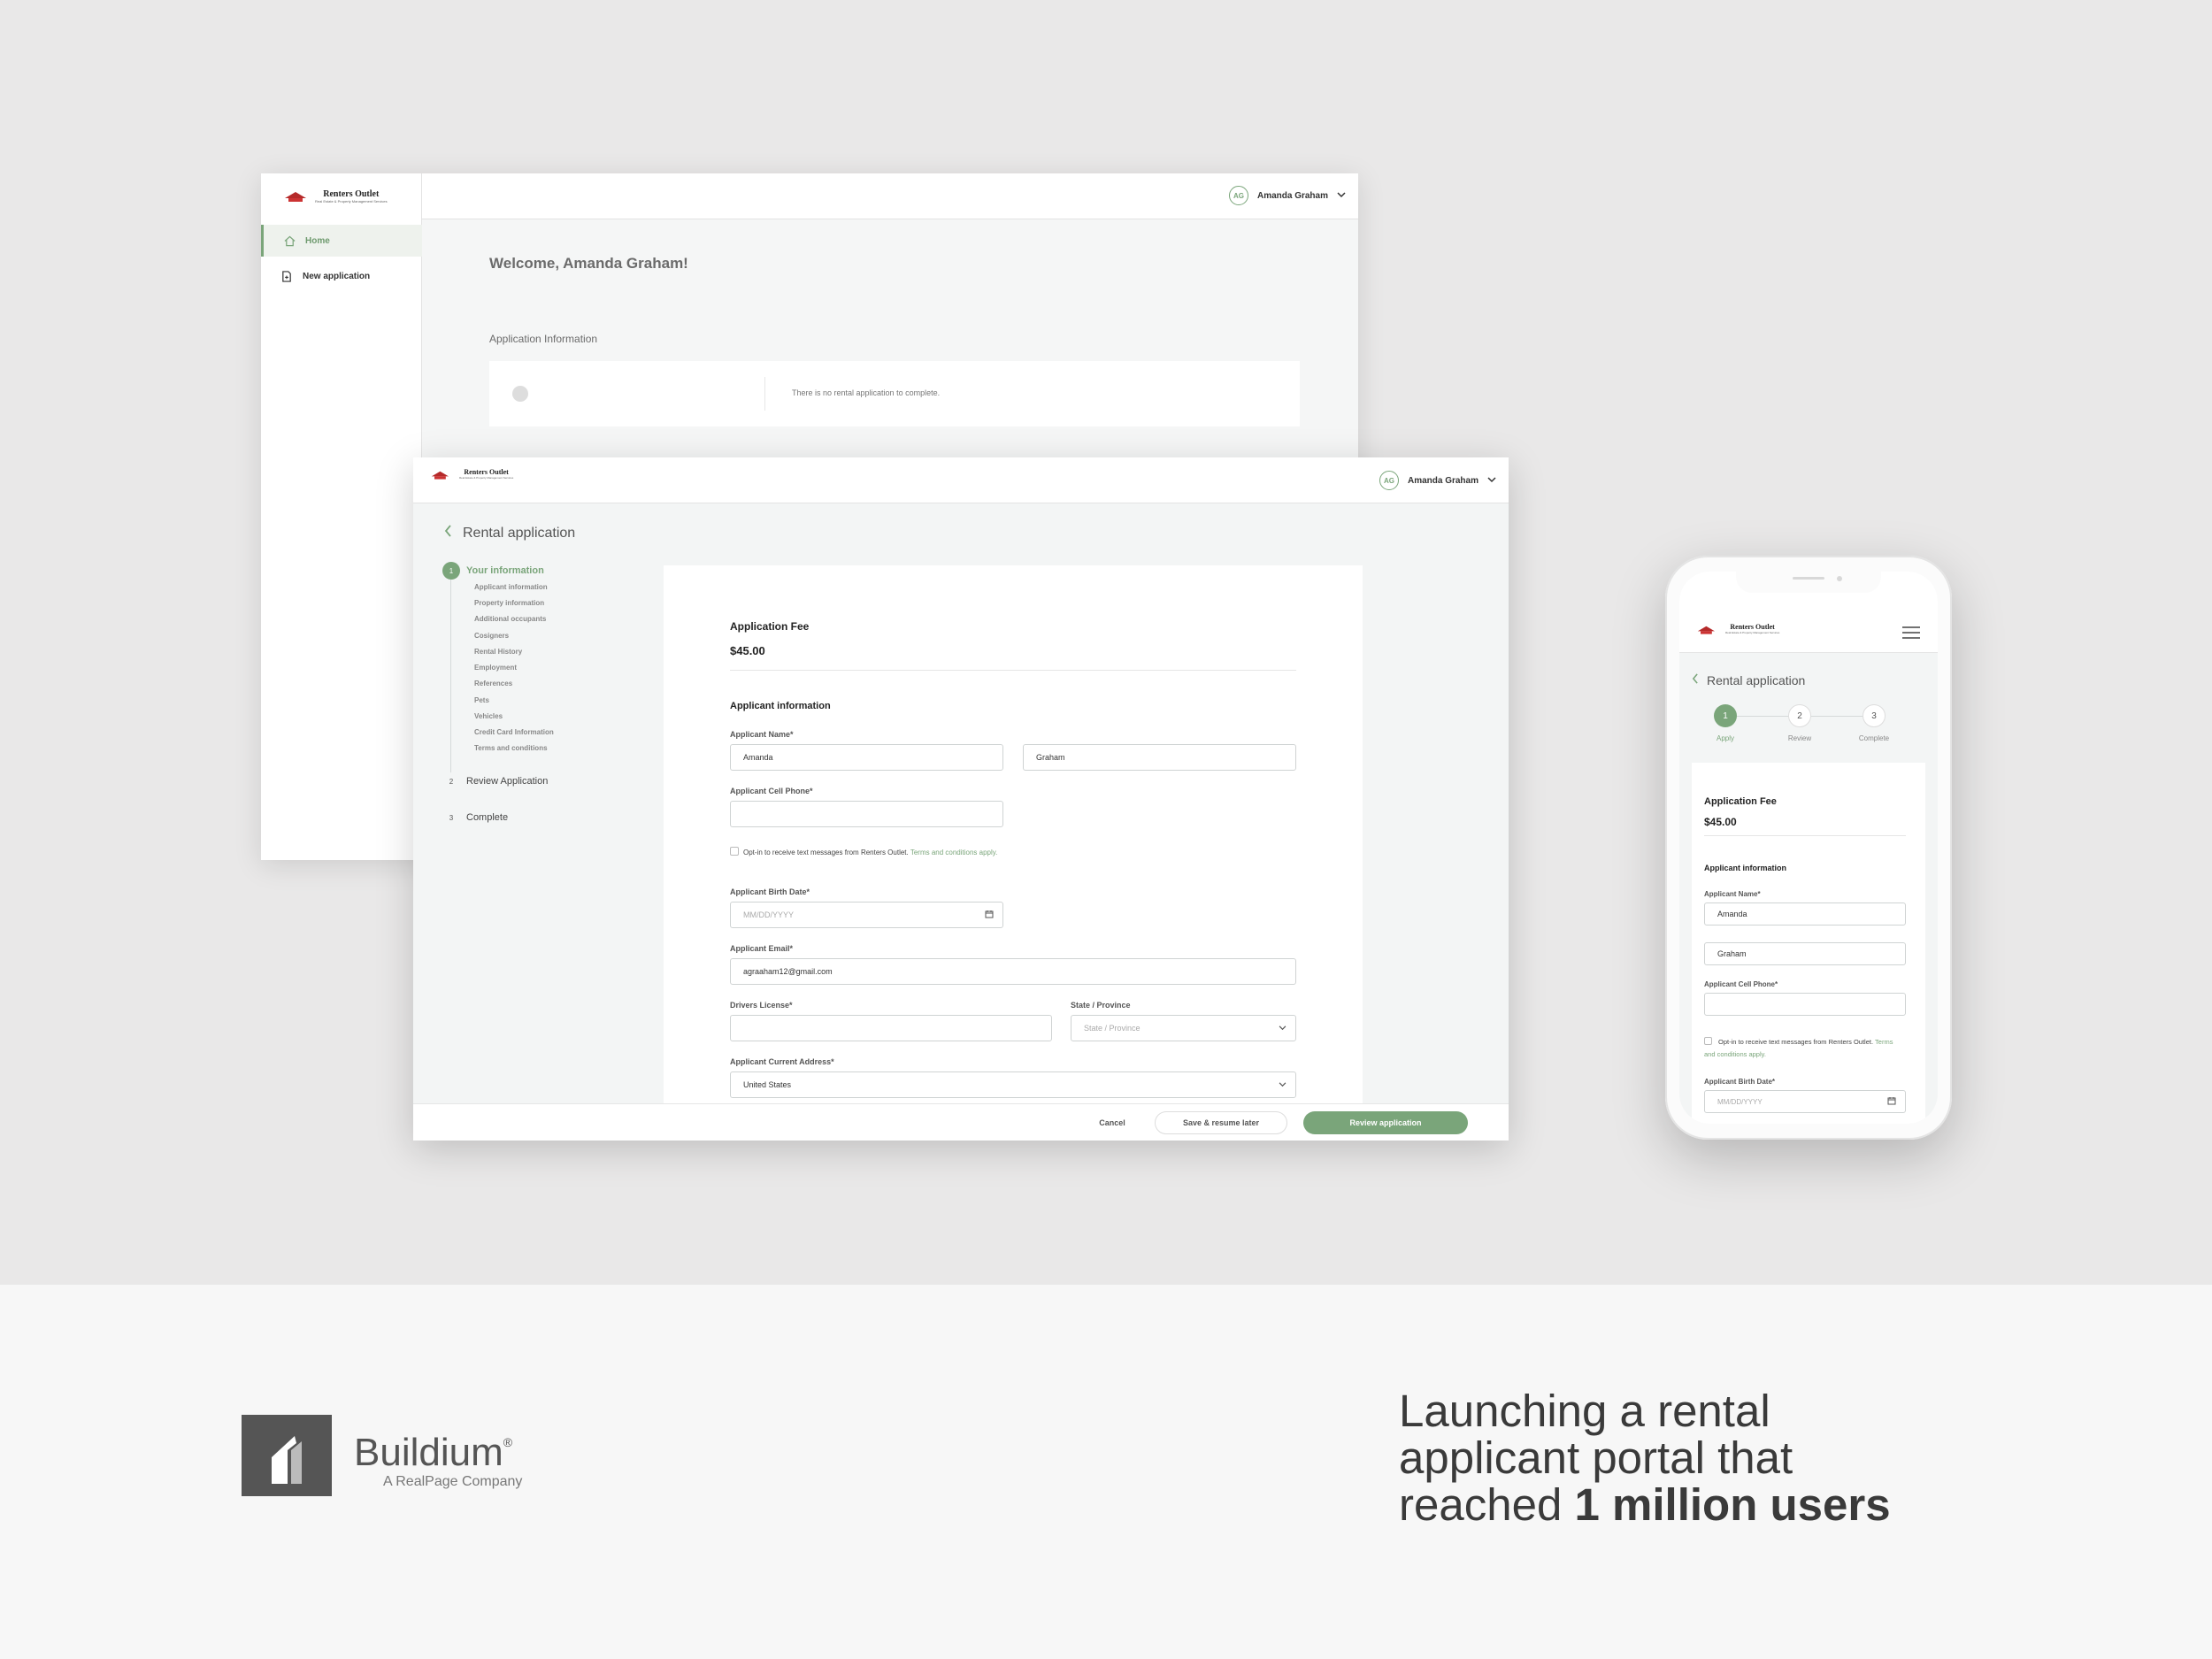 This screenshot has width=2212, height=1659. What do you see at coordinates (891, 1028) in the screenshot?
I see `license-input` at bounding box center [891, 1028].